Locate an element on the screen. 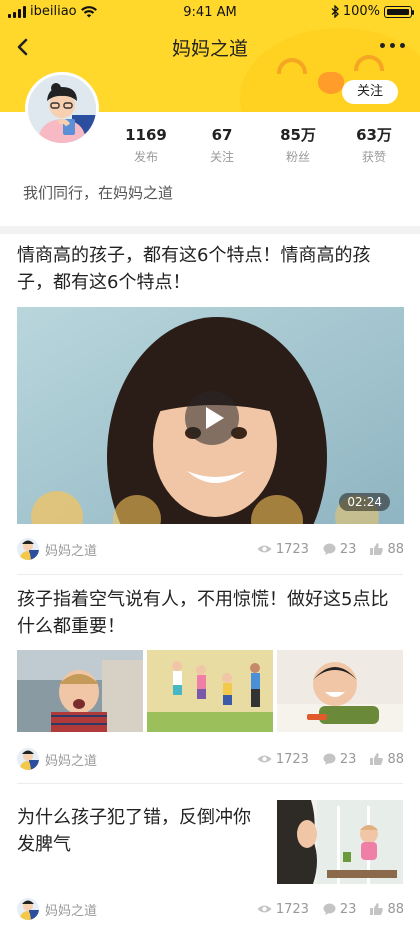 The image size is (420, 933). article-title: 为什么孩子犯了错，反倒冲你发脾气 is located at coordinates (137, 831).